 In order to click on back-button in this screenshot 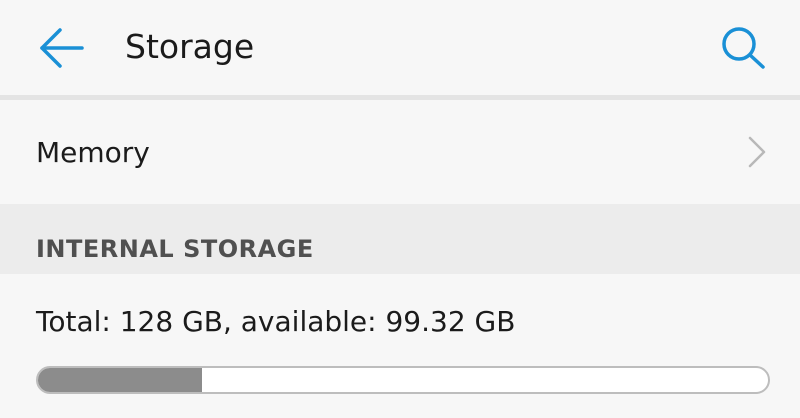, I will do `click(60, 48)`.